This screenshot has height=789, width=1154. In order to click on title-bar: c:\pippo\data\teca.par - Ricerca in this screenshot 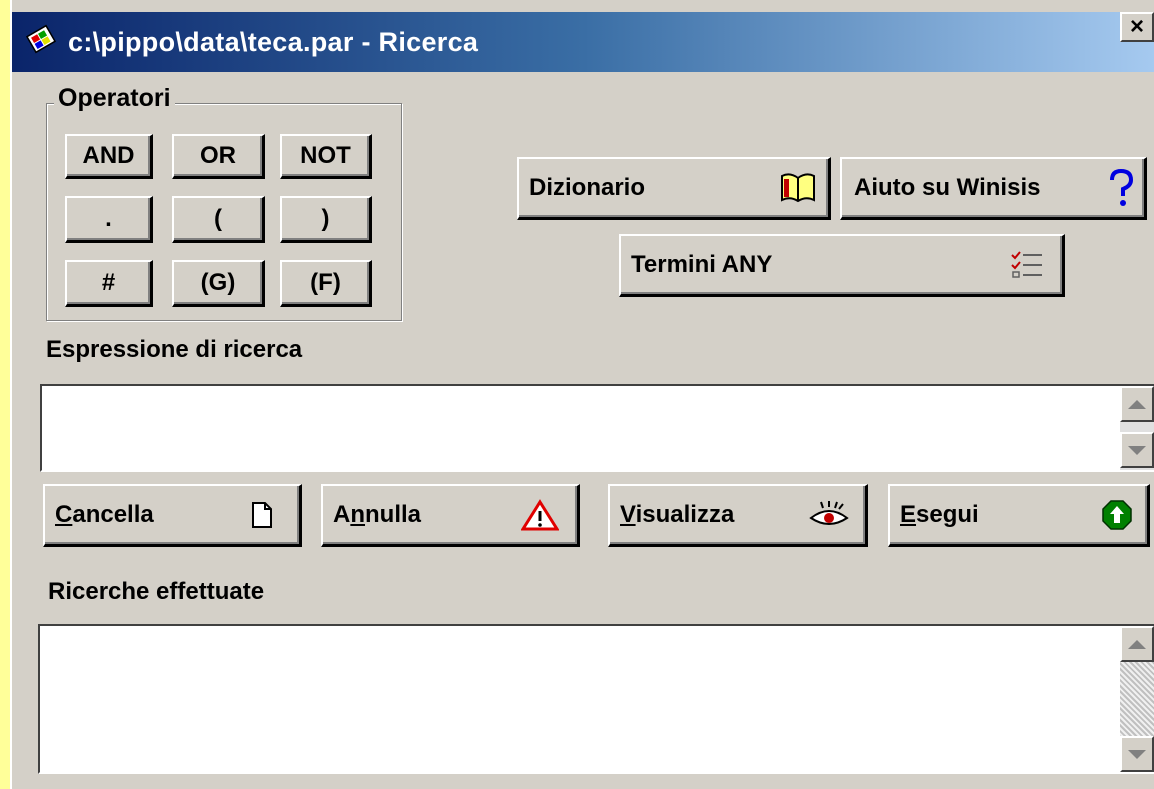, I will do `click(583, 42)`.